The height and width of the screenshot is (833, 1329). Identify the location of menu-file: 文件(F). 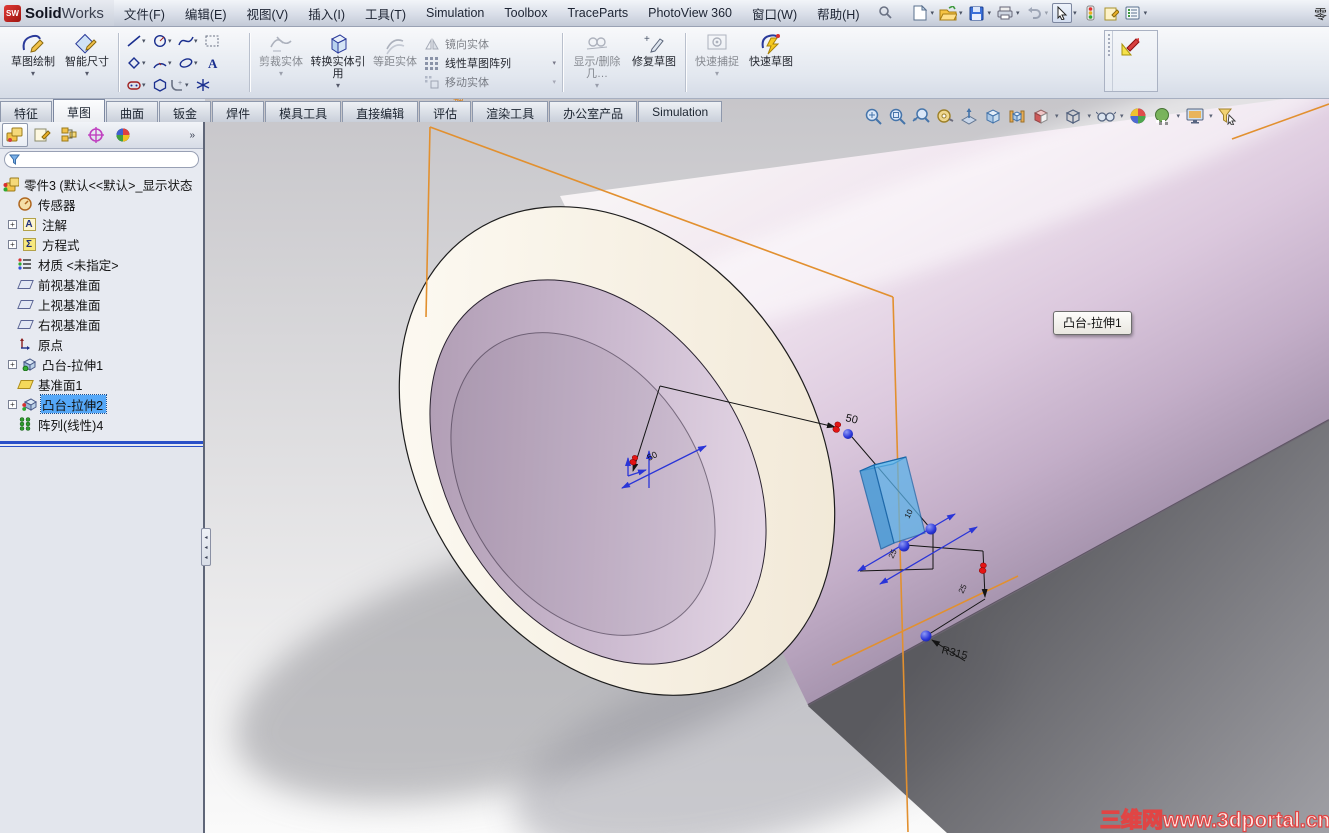
(144, 13).